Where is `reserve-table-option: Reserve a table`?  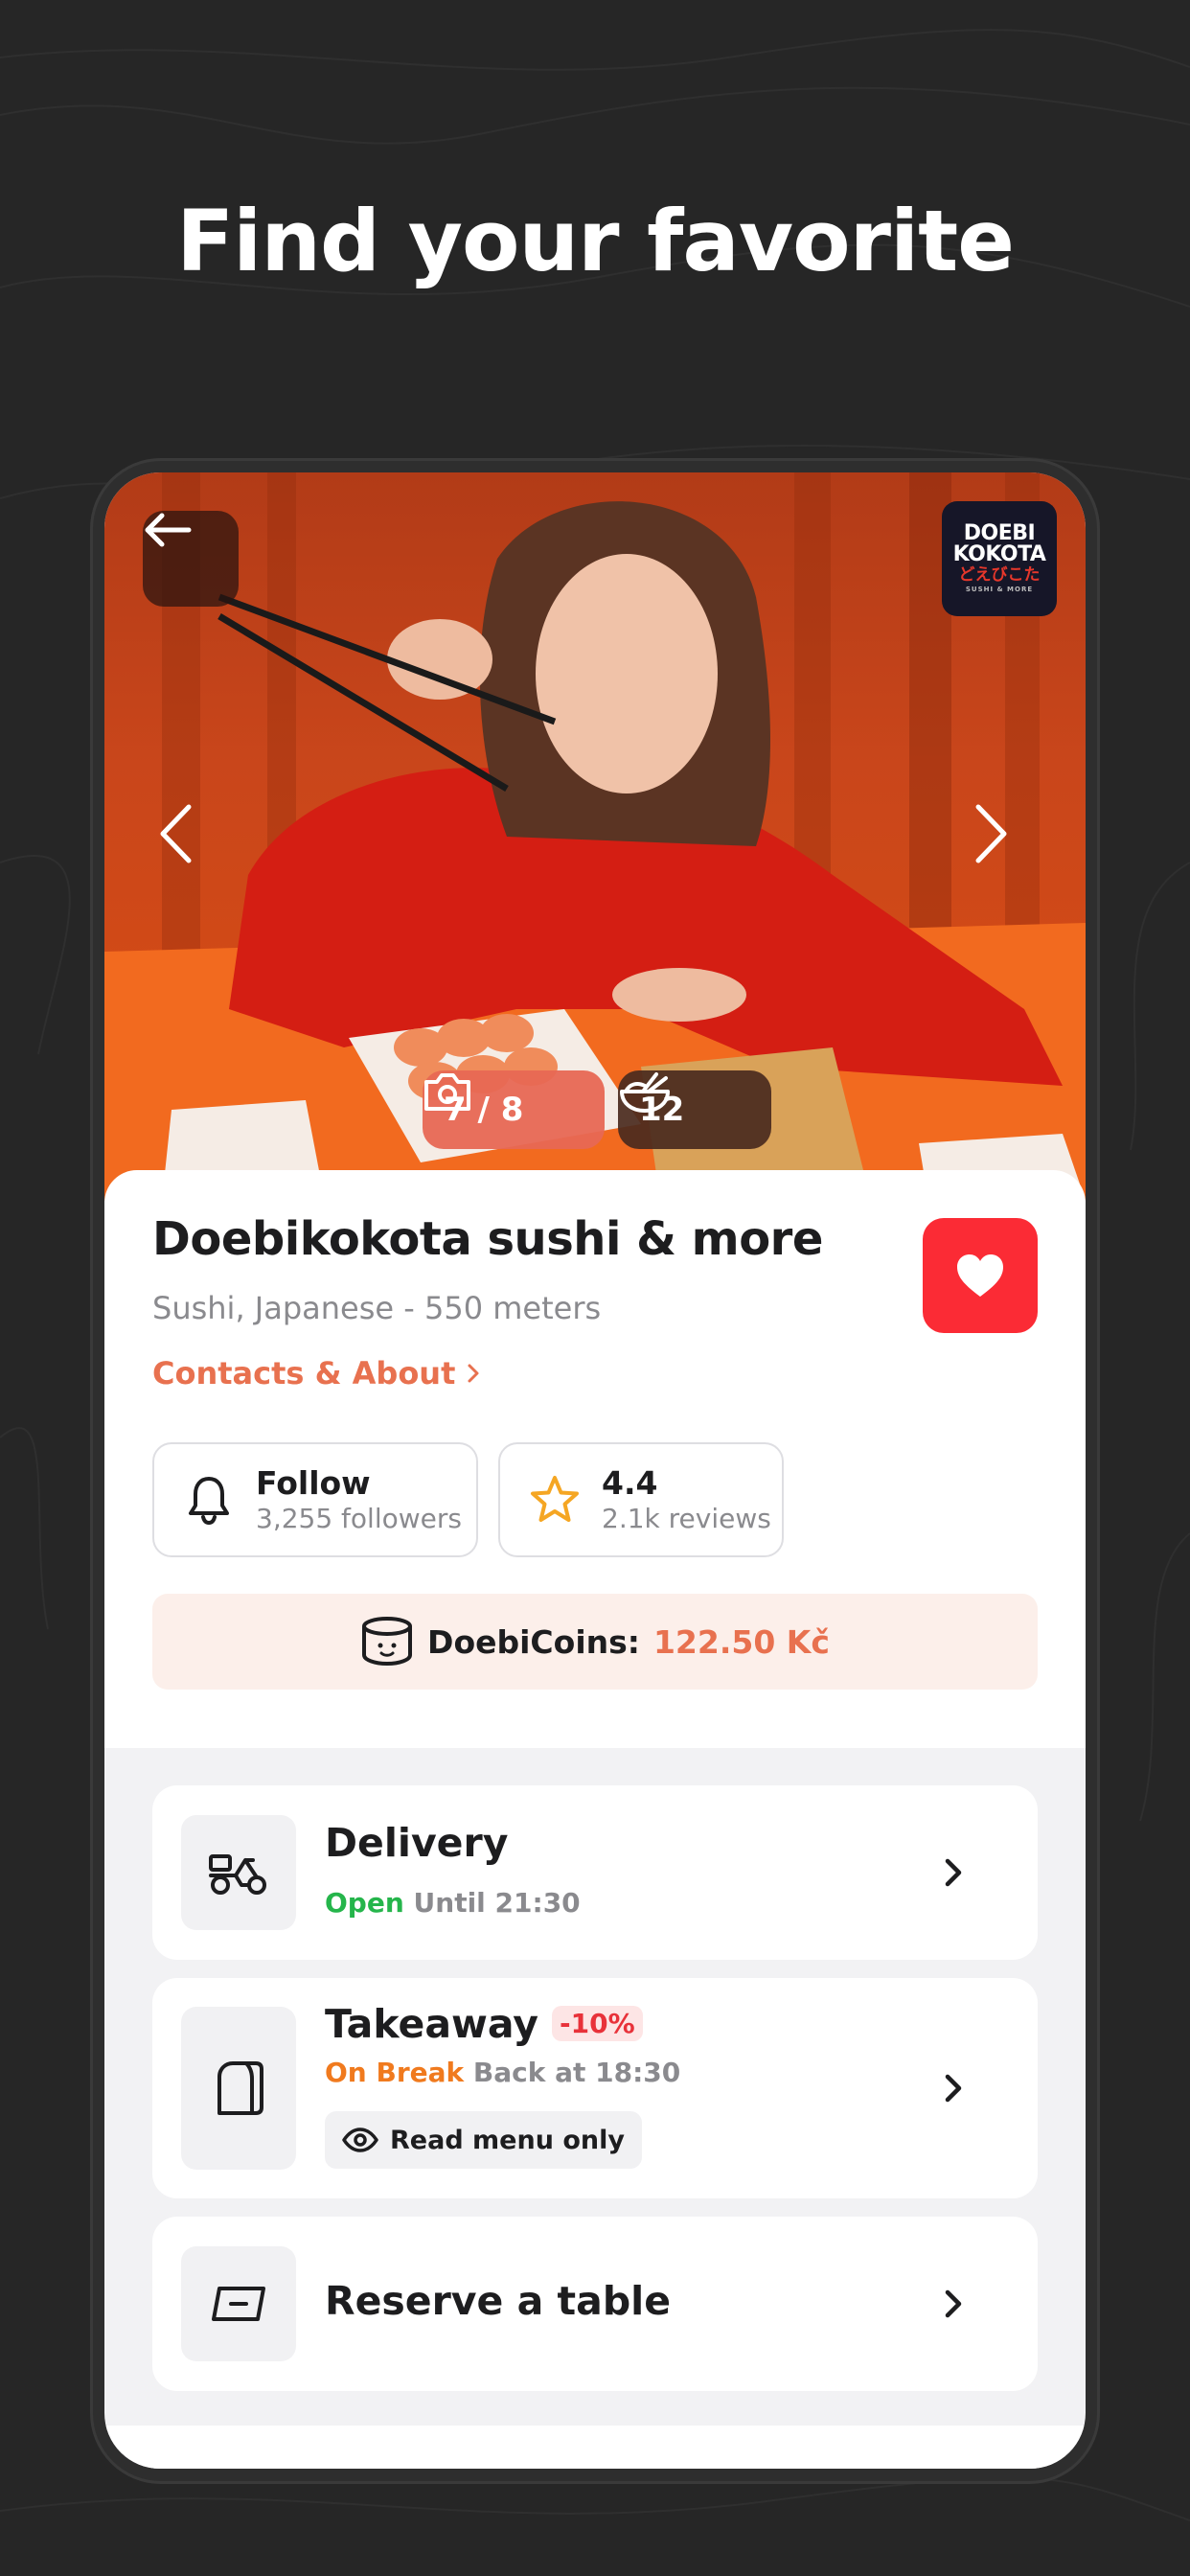 reserve-table-option: Reserve a table is located at coordinates (595, 2304).